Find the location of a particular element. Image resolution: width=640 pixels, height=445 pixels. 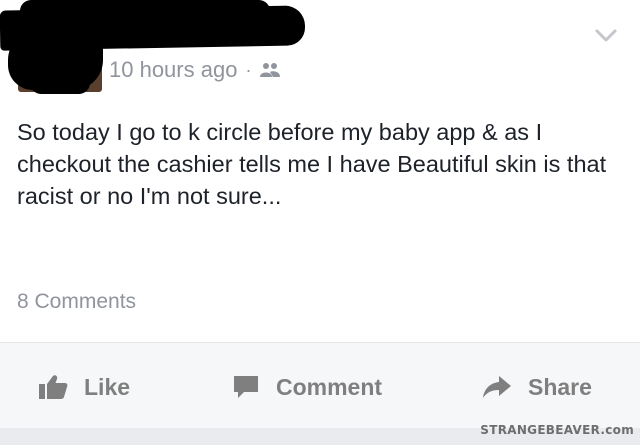

share-arrow-icon is located at coordinates (497, 387).